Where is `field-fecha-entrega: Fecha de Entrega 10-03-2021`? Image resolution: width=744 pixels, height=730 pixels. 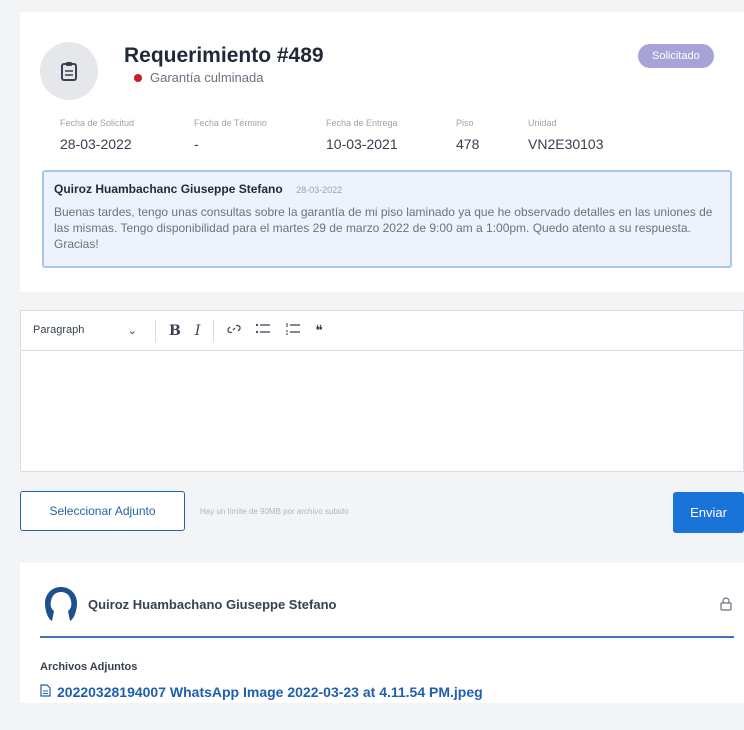 field-fecha-entrega: Fecha de Entrega 10-03-2021 is located at coordinates (362, 135).